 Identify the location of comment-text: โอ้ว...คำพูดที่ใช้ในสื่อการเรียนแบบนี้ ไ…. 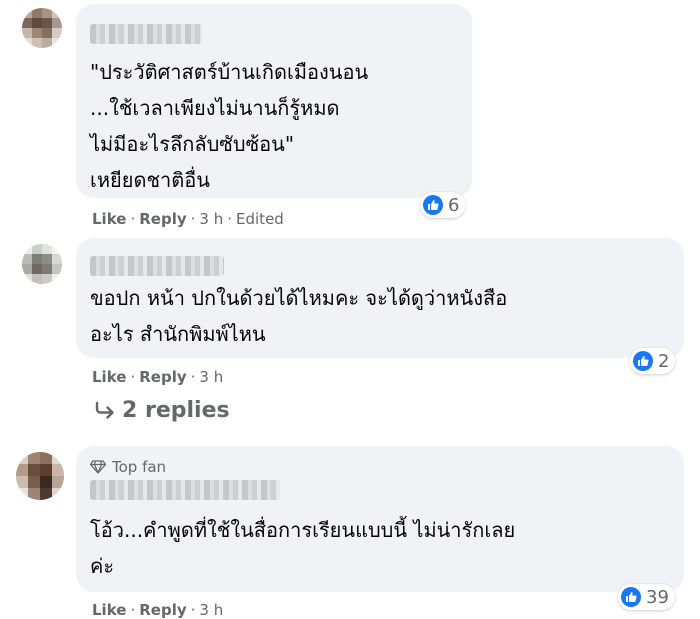
(303, 548).